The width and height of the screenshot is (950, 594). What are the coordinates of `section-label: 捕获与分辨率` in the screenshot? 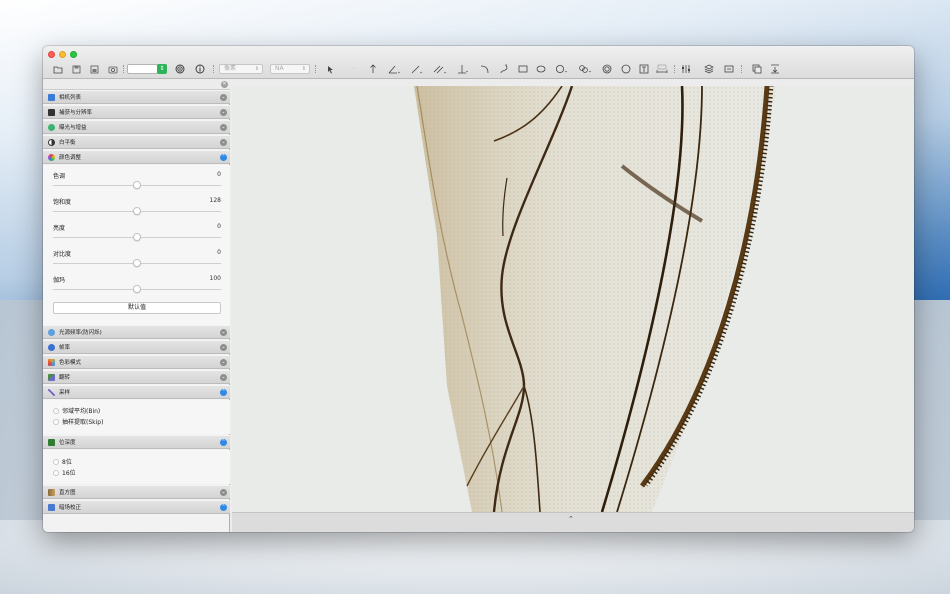 It's located at (76, 113).